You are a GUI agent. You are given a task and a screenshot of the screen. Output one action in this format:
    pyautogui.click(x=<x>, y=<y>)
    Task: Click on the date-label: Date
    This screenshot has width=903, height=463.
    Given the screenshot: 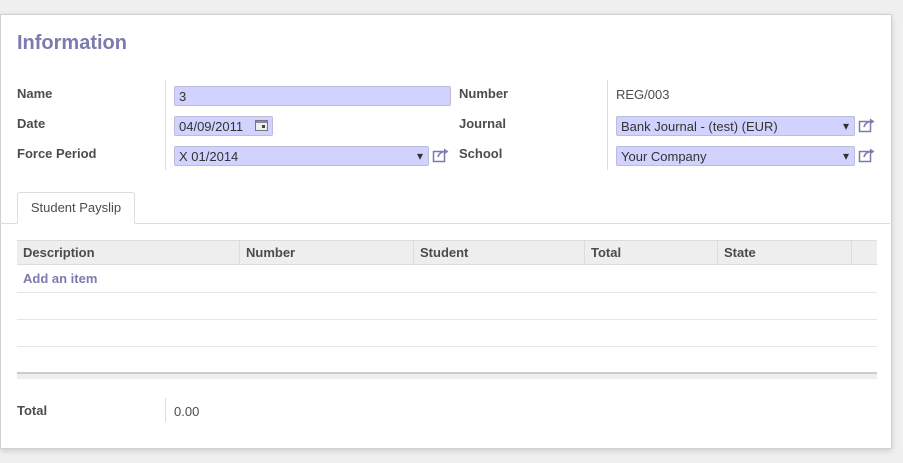 What is the action you would take?
    pyautogui.click(x=31, y=123)
    